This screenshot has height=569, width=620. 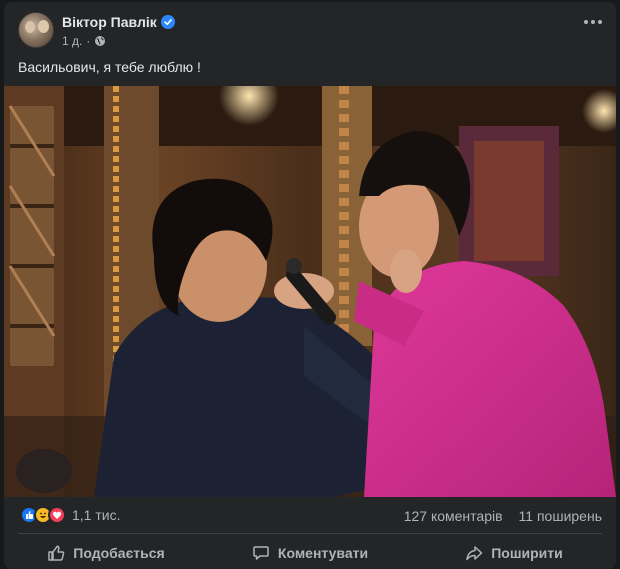 What do you see at coordinates (72, 41) in the screenshot?
I see `post-time: 1 д.` at bounding box center [72, 41].